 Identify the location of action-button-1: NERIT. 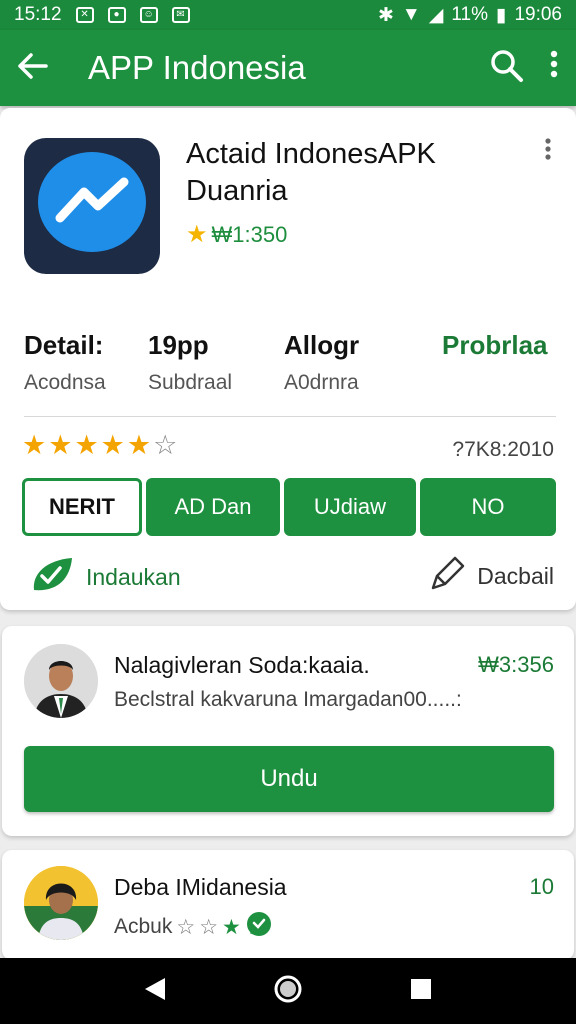
(82, 507).